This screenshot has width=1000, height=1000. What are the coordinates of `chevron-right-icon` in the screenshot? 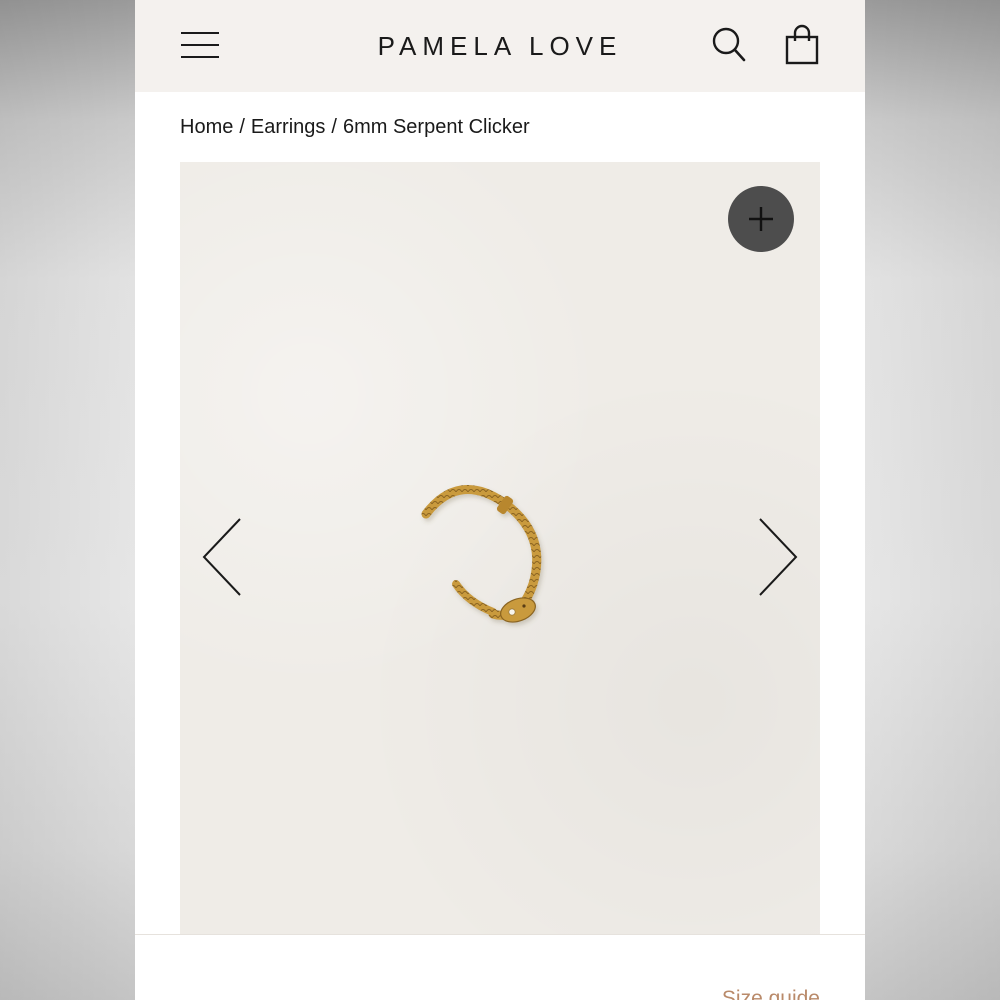 It's located at (778, 557).